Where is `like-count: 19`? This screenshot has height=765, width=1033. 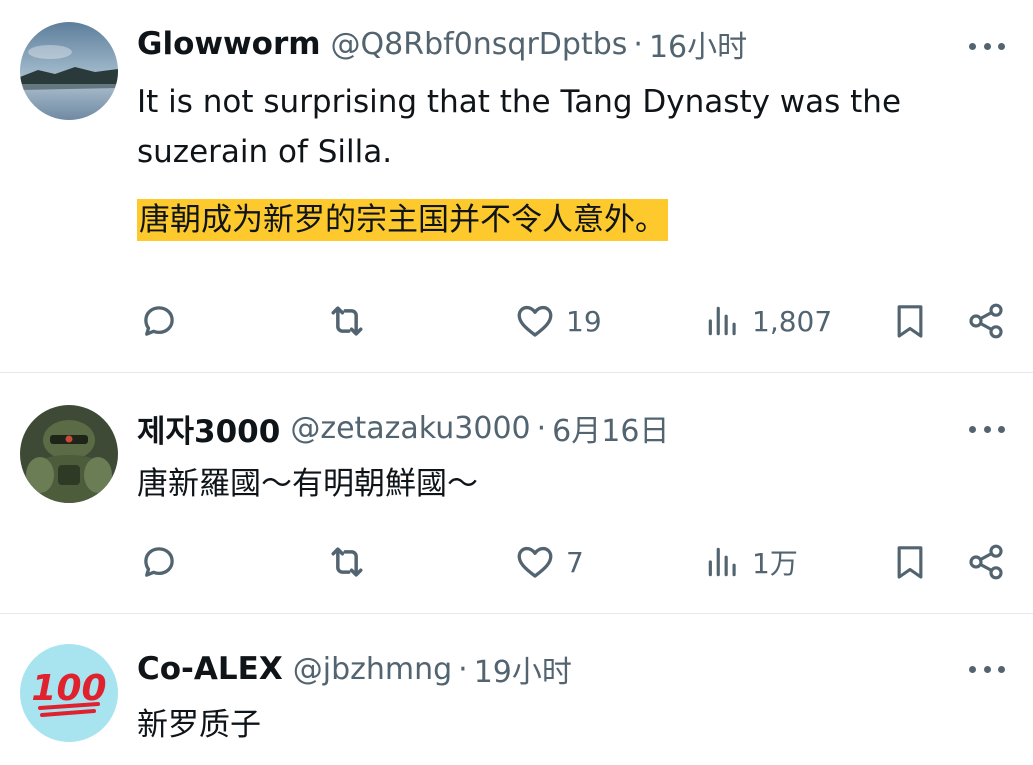
like-count: 19 is located at coordinates (584, 321).